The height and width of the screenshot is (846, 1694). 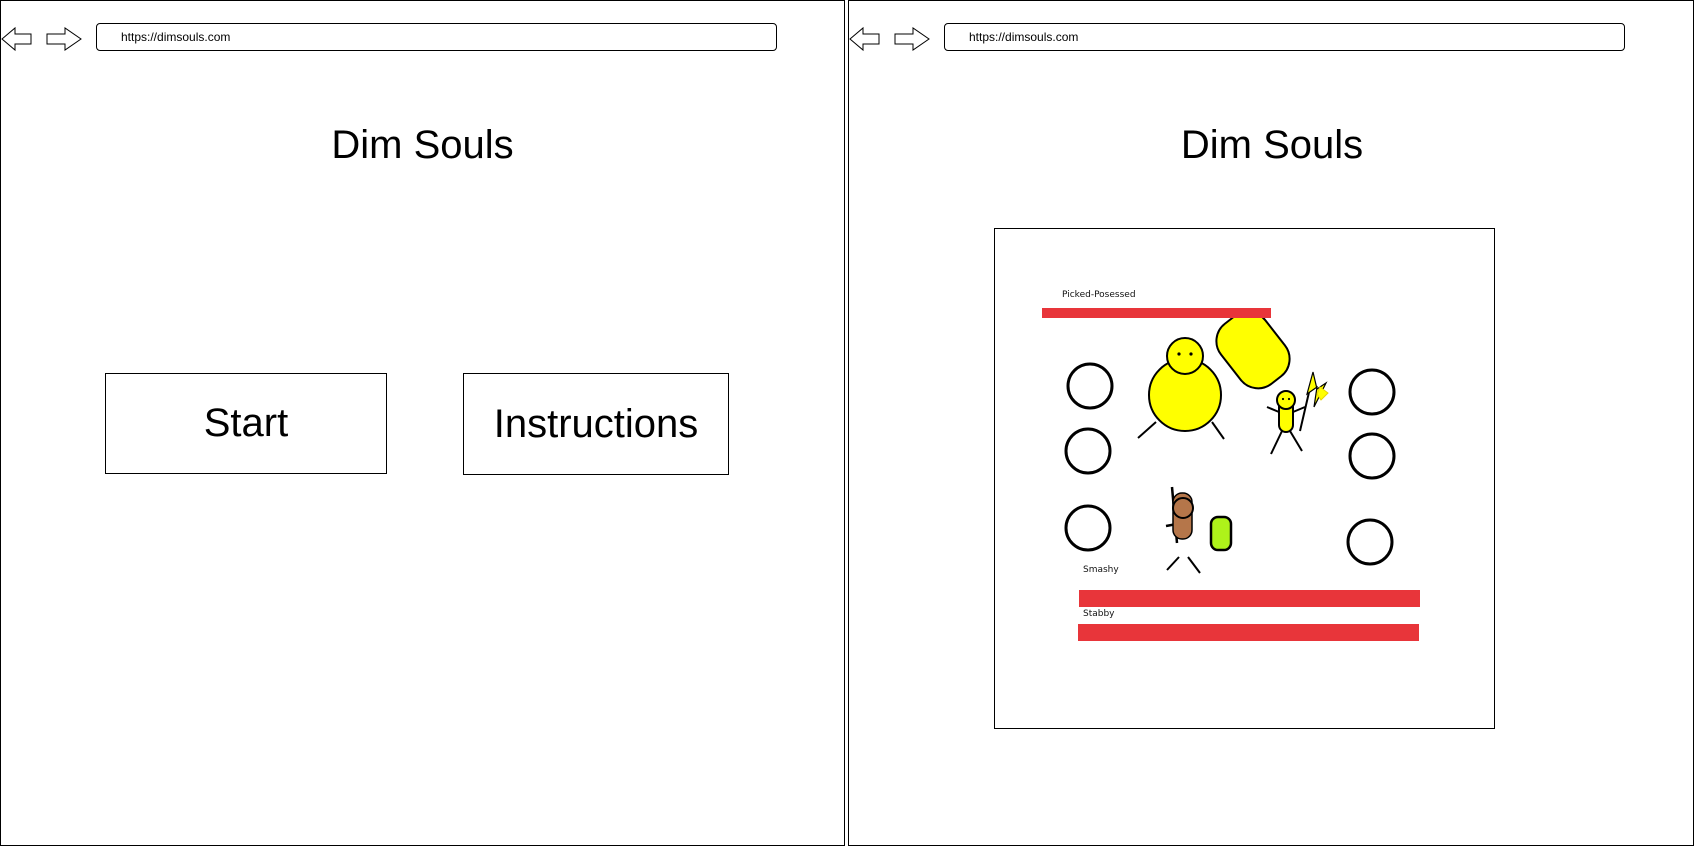 I want to click on stabby-name-label: Stabby, so click(x=1099, y=614).